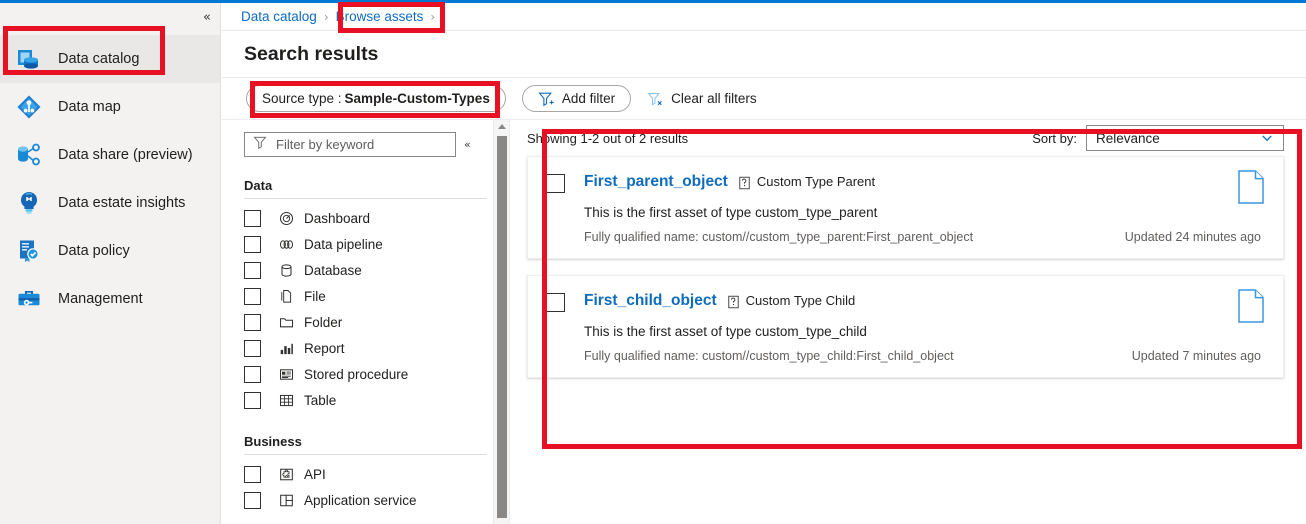 Image resolution: width=1306 pixels, height=524 pixels. Describe the element at coordinates (365, 400) in the screenshot. I see `facet-option-table: Table` at that location.